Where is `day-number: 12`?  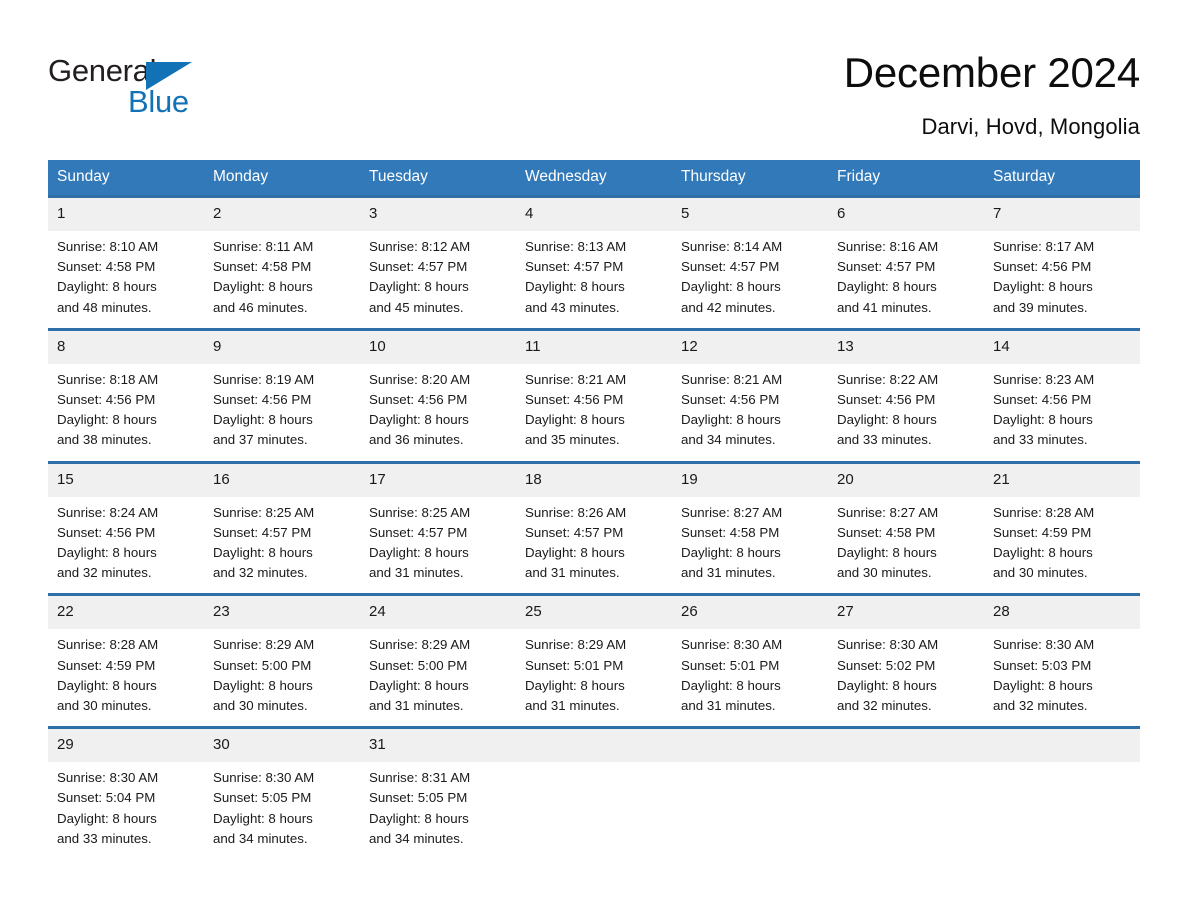
day-number: 12 is located at coordinates (750, 347).